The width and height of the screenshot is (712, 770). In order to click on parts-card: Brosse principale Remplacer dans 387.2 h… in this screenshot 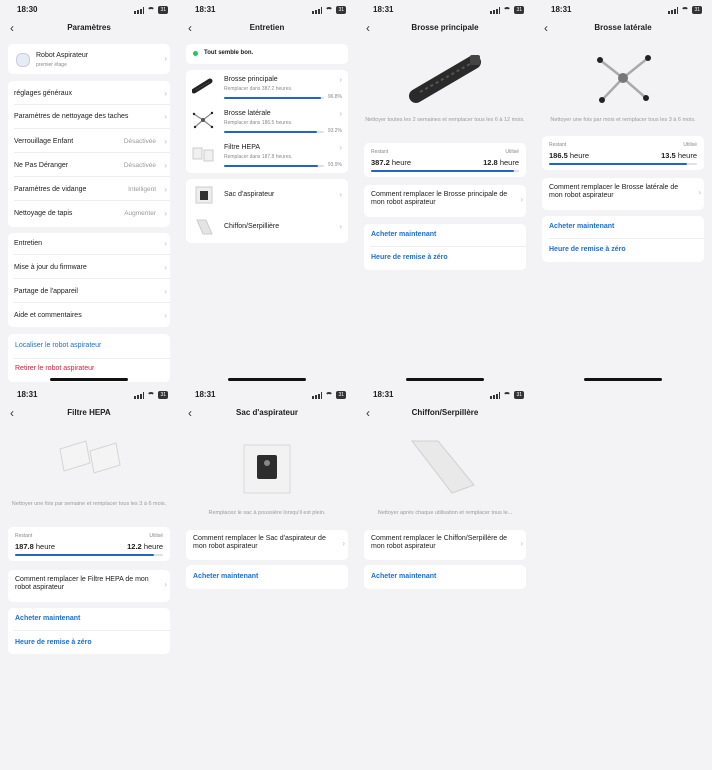, I will do `click(267, 121)`.